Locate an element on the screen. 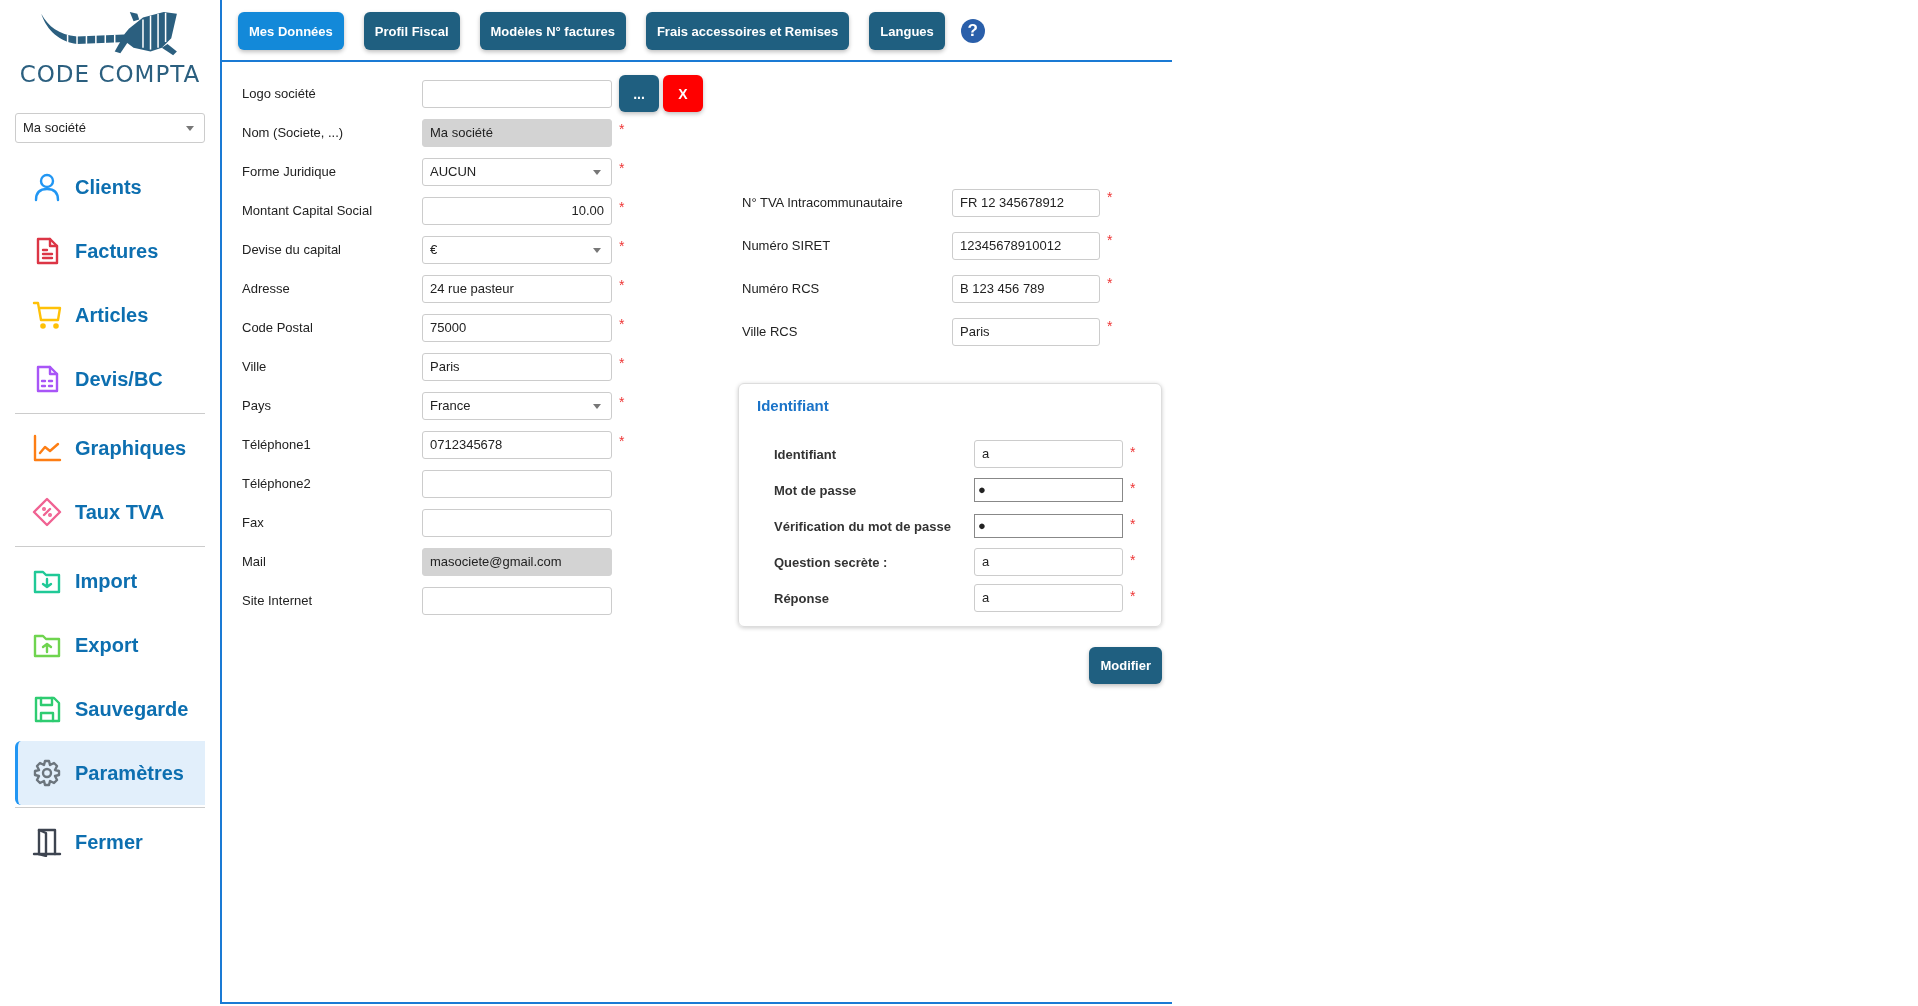 This screenshot has height=1006, width=1918. field-label: Numéro RCS is located at coordinates (781, 288).